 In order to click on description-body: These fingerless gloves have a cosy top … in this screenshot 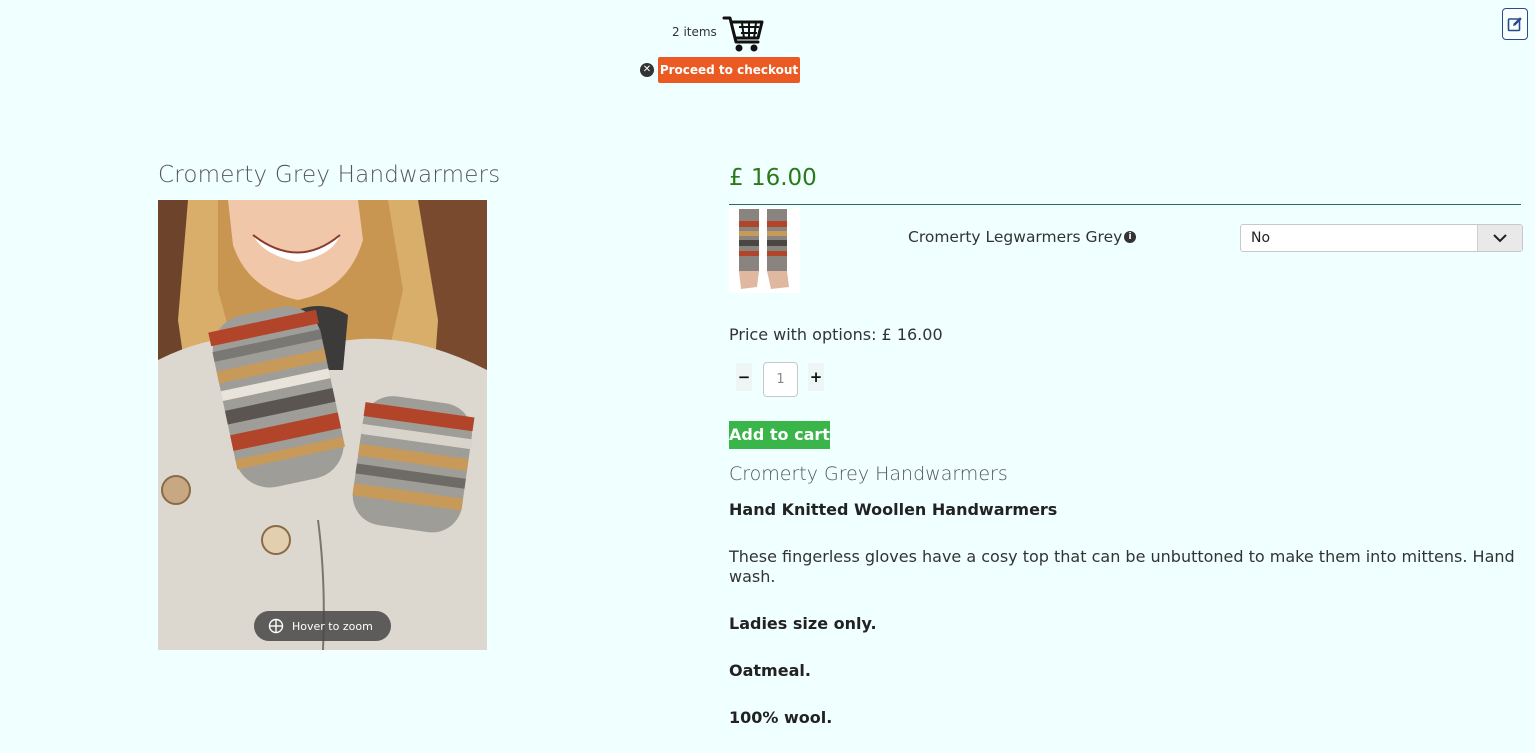, I will do `click(1122, 566)`.